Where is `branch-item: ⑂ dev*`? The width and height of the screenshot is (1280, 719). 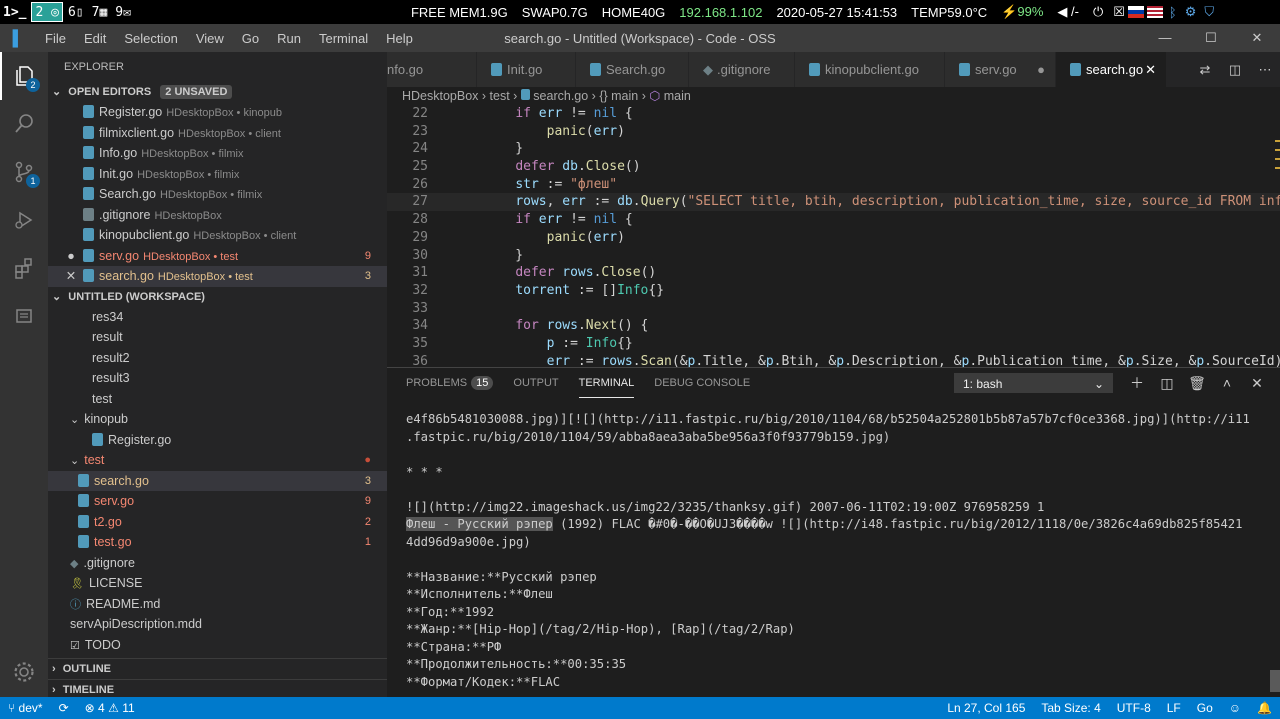 branch-item: ⑂ dev* is located at coordinates (25, 708).